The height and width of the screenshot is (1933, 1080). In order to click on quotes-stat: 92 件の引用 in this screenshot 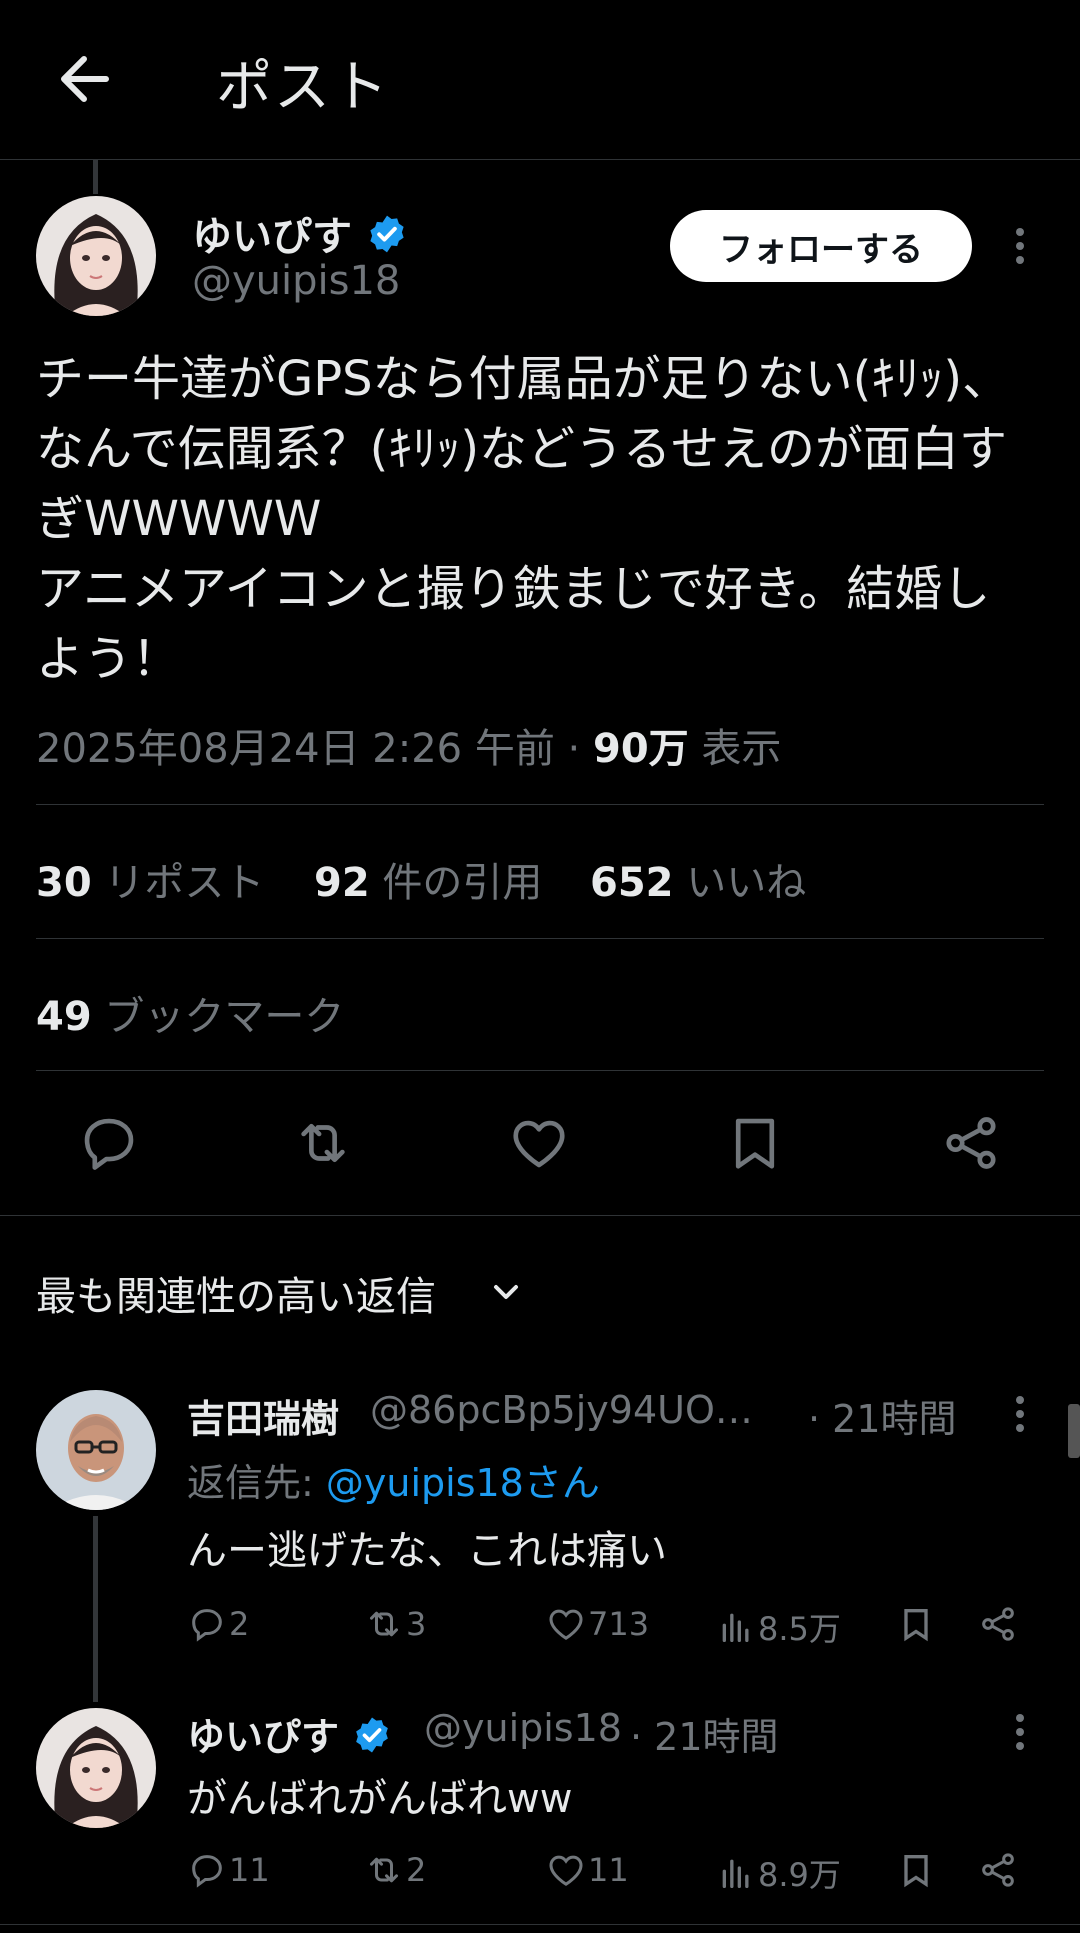, I will do `click(428, 879)`.